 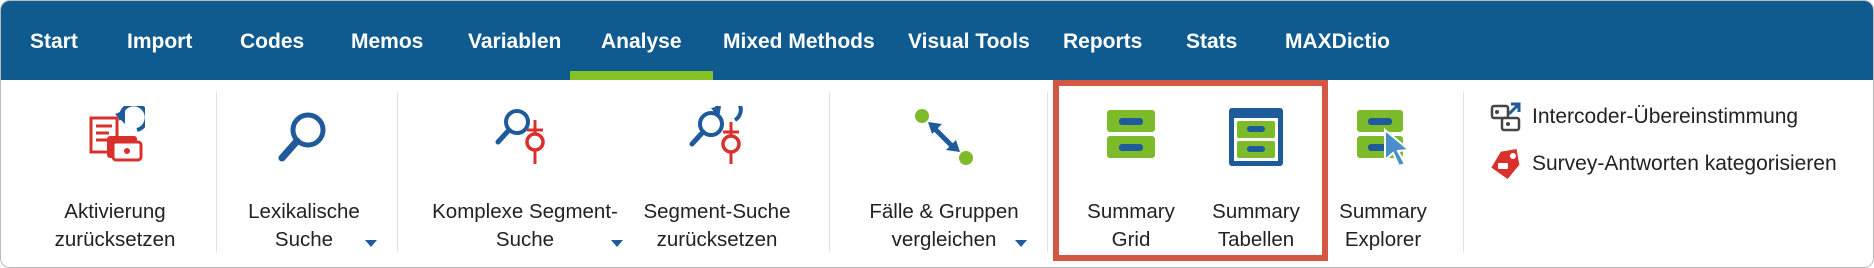 I want to click on reset-activation-label: Aktivierung zurücksetzen, so click(x=115, y=226).